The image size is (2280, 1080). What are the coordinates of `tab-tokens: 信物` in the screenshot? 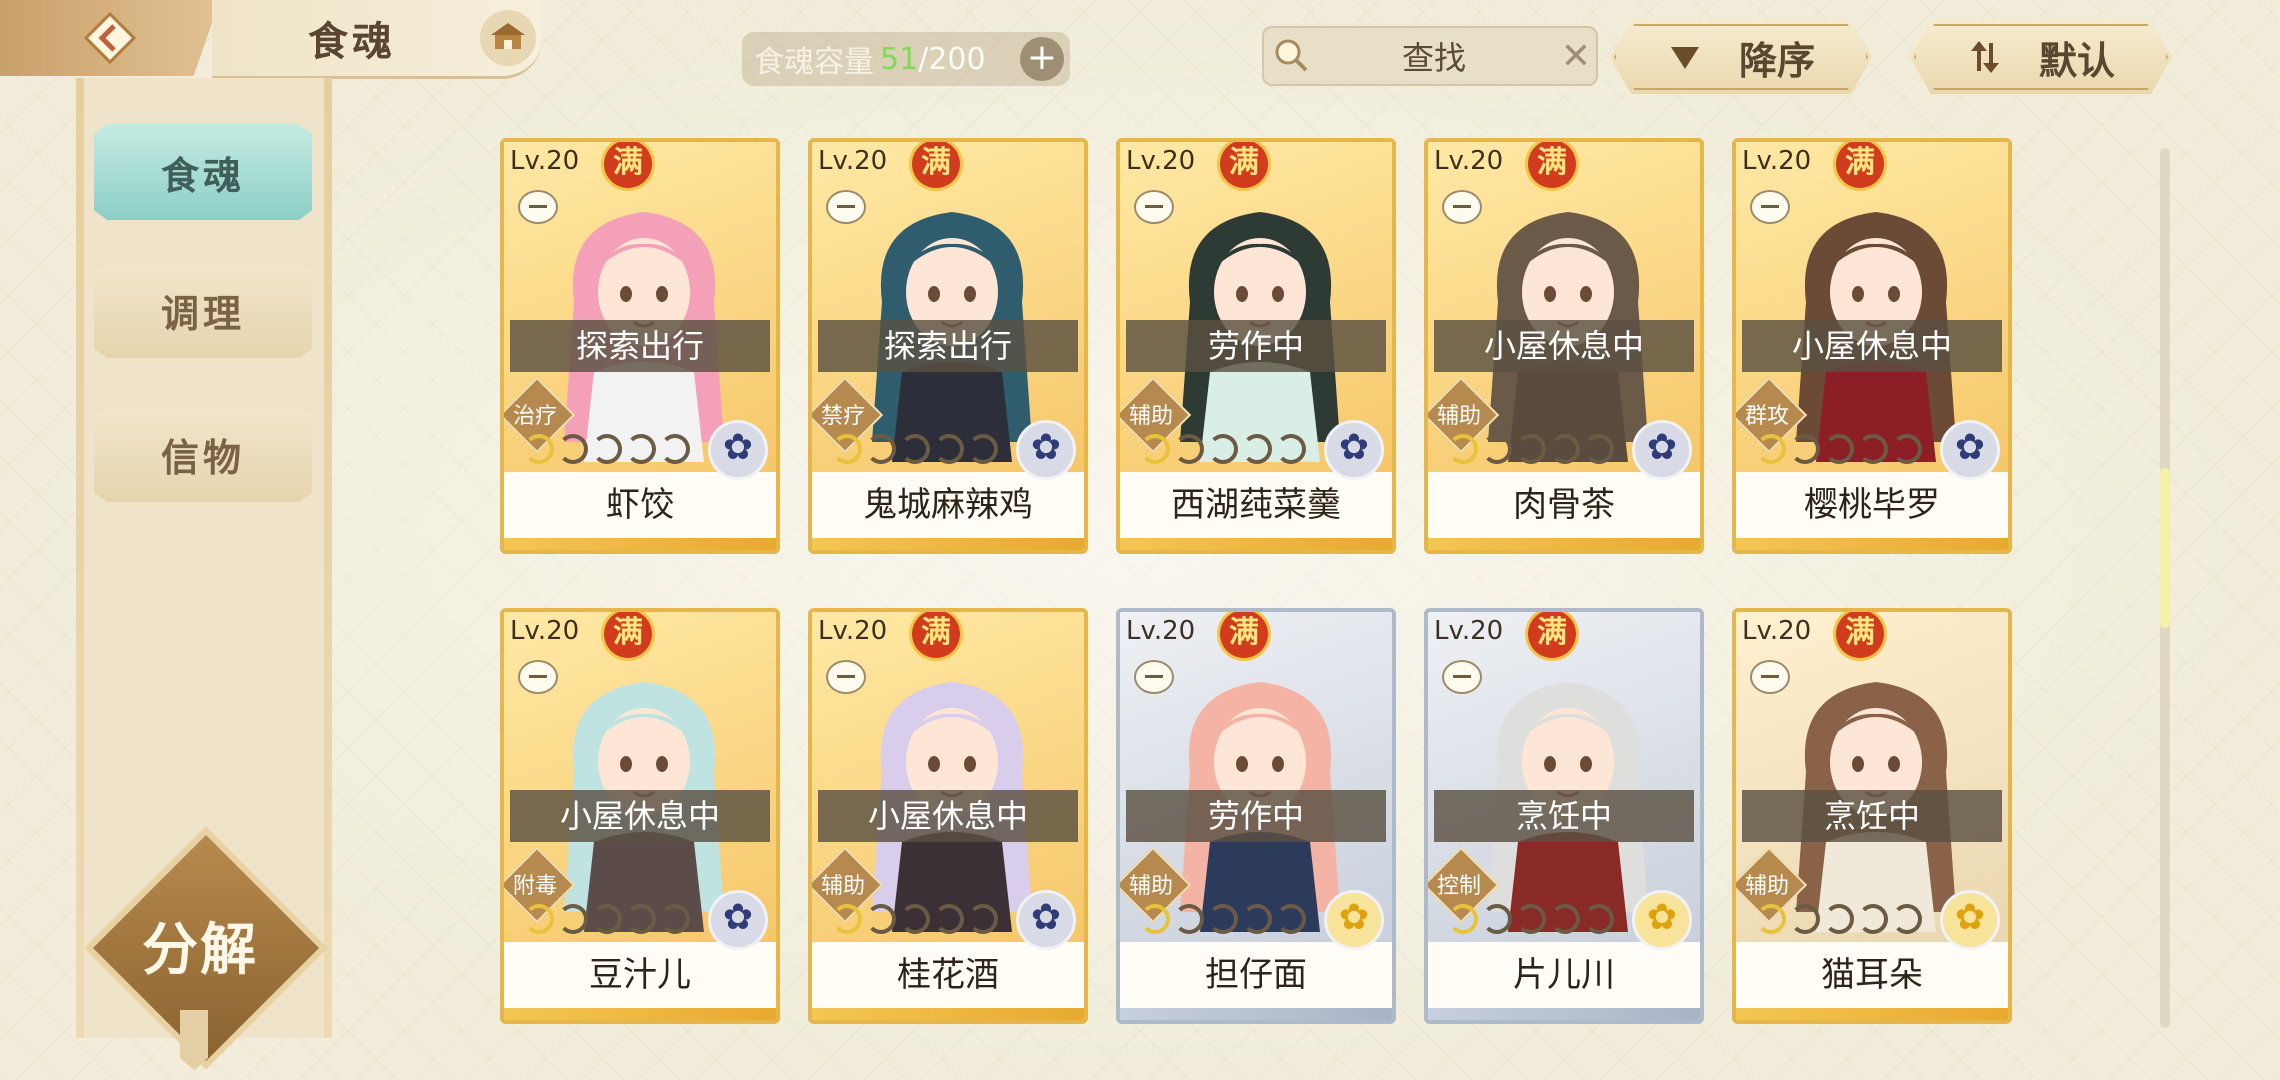 It's located at (203, 454).